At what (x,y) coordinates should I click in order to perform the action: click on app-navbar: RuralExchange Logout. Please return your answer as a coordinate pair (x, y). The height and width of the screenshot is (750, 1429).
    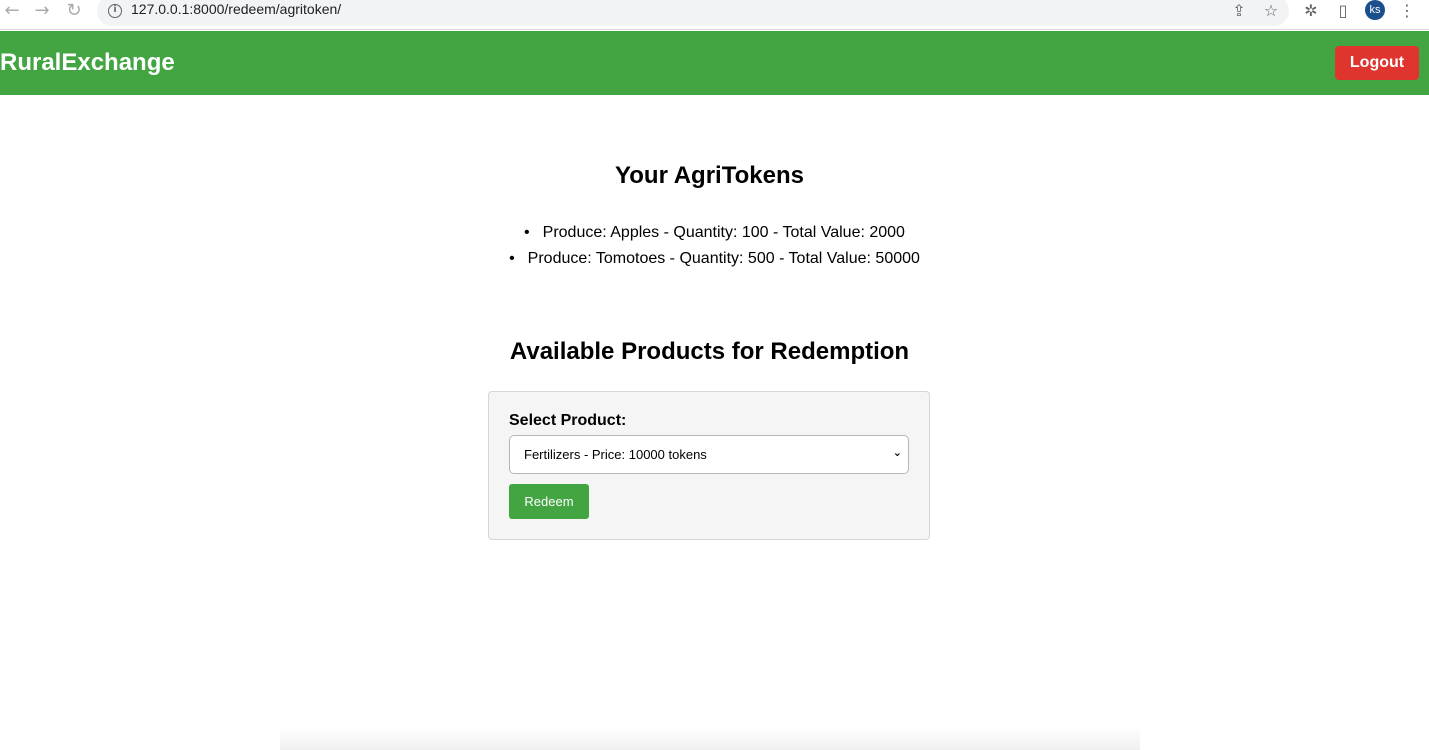
    Looking at the image, I should click on (714, 63).